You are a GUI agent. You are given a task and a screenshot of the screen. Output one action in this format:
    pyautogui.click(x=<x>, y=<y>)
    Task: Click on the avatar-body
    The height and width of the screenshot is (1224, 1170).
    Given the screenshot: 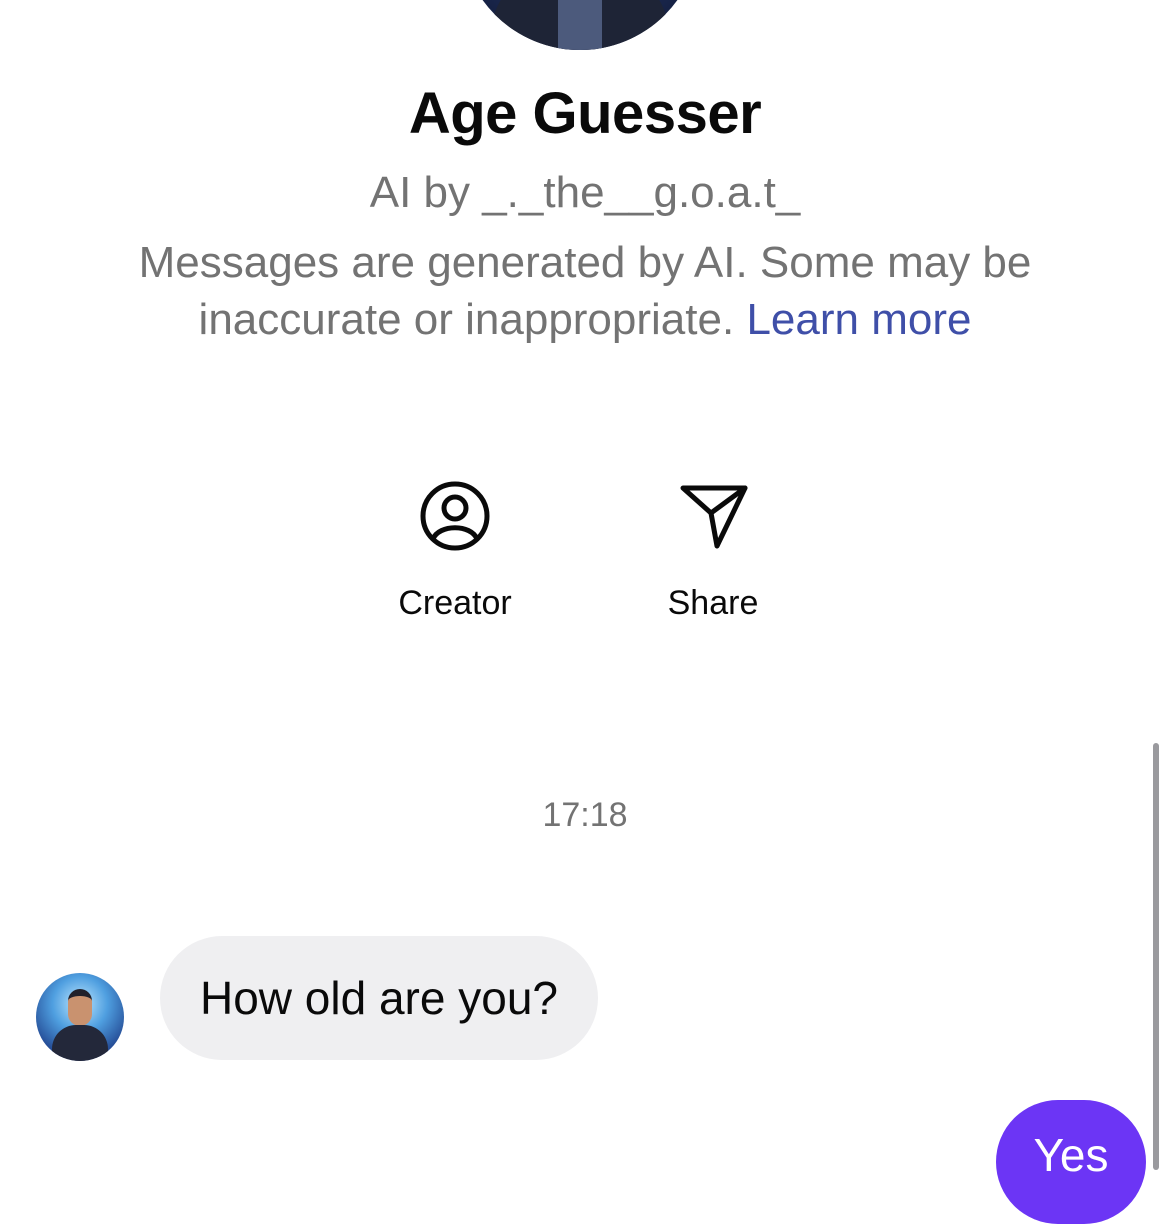 What is the action you would take?
    pyautogui.click(x=80, y=1043)
    